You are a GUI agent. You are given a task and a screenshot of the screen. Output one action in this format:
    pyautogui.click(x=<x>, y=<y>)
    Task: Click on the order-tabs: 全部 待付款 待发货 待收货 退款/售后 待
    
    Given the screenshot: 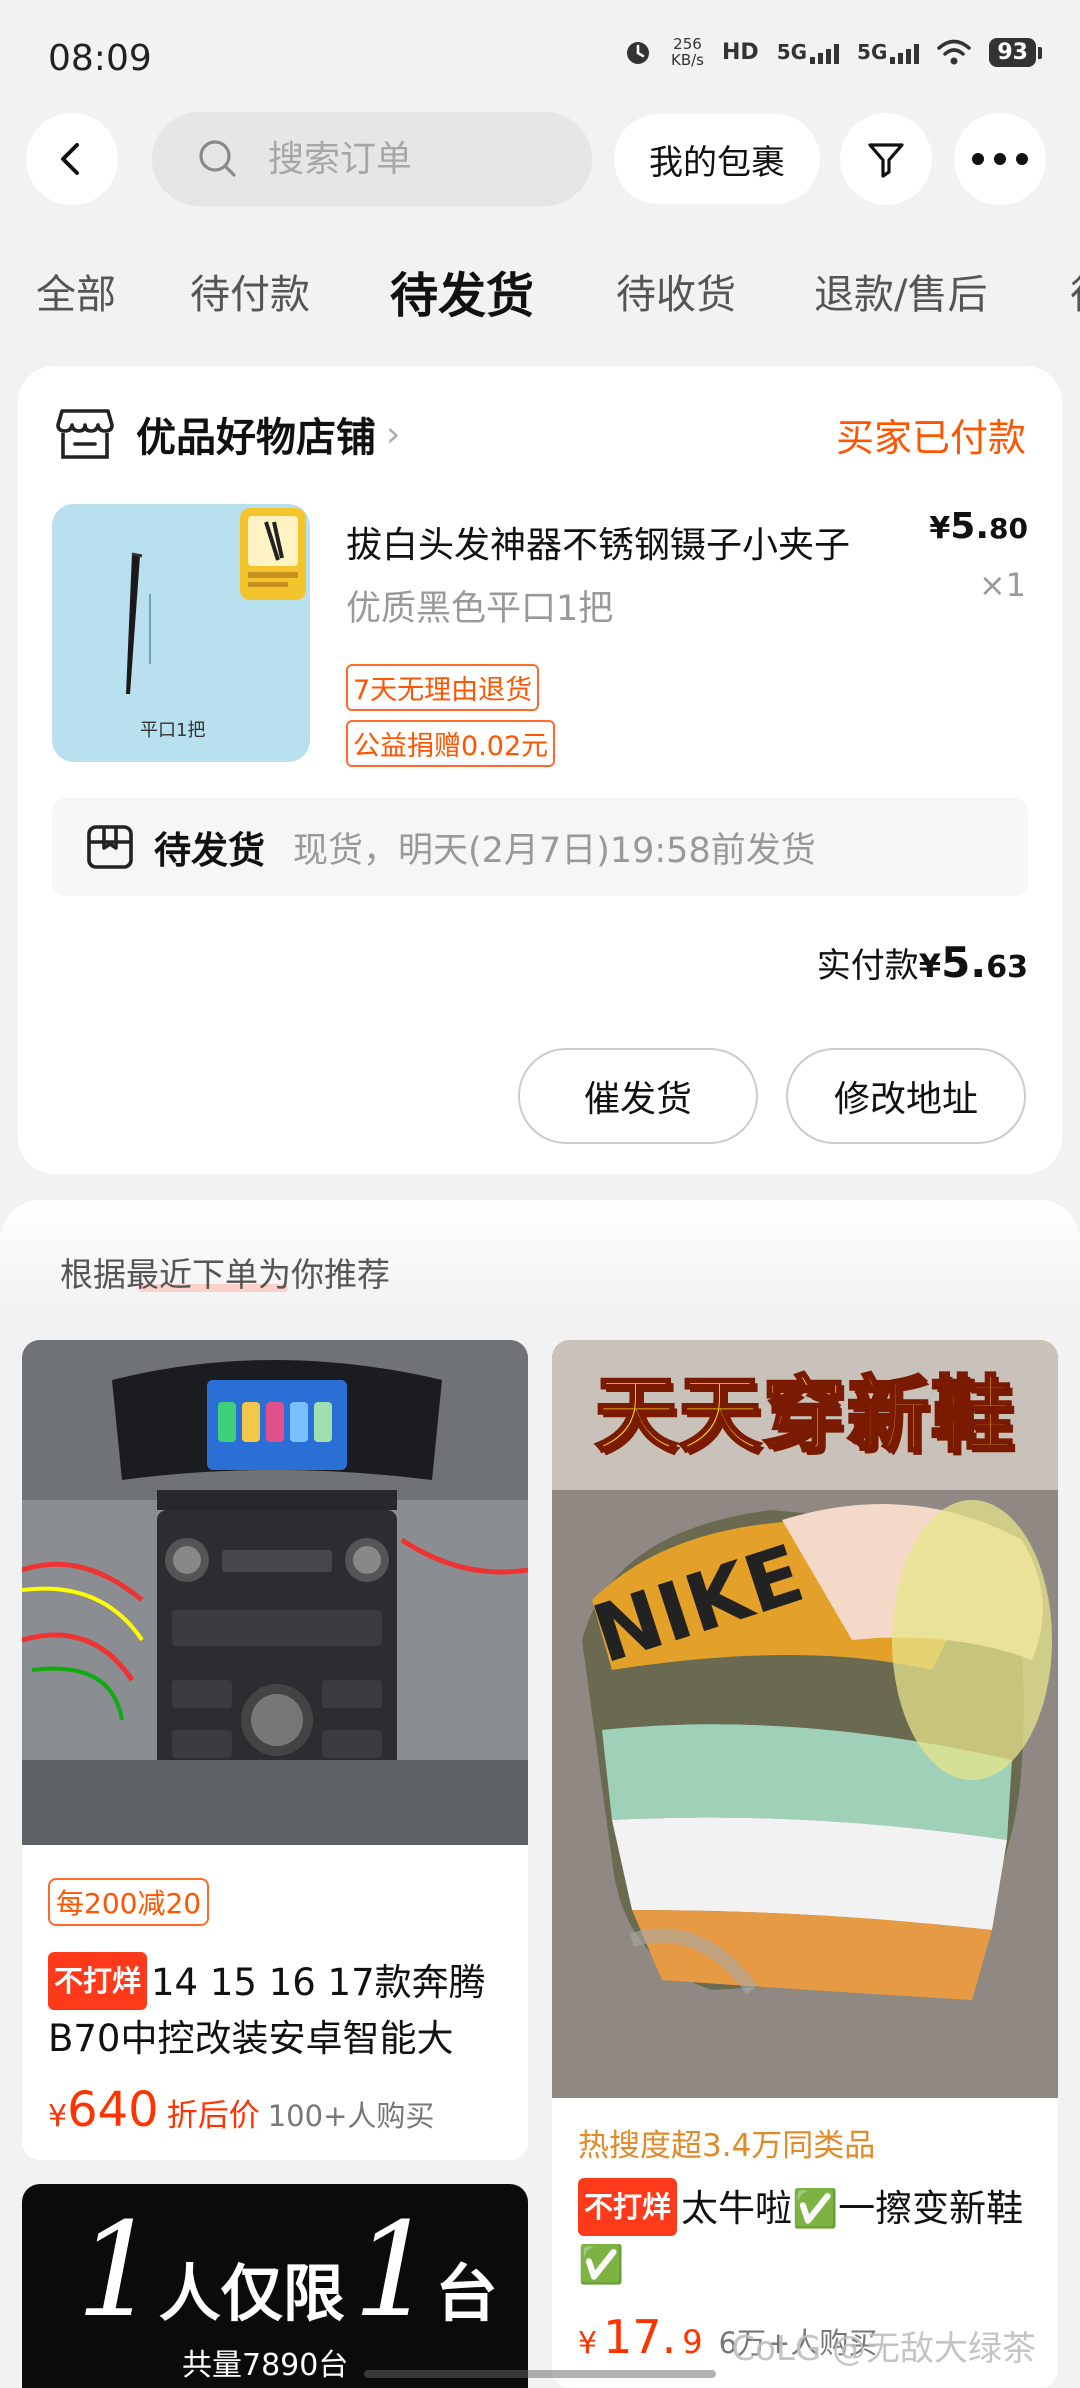 What is the action you would take?
    pyautogui.click(x=540, y=297)
    